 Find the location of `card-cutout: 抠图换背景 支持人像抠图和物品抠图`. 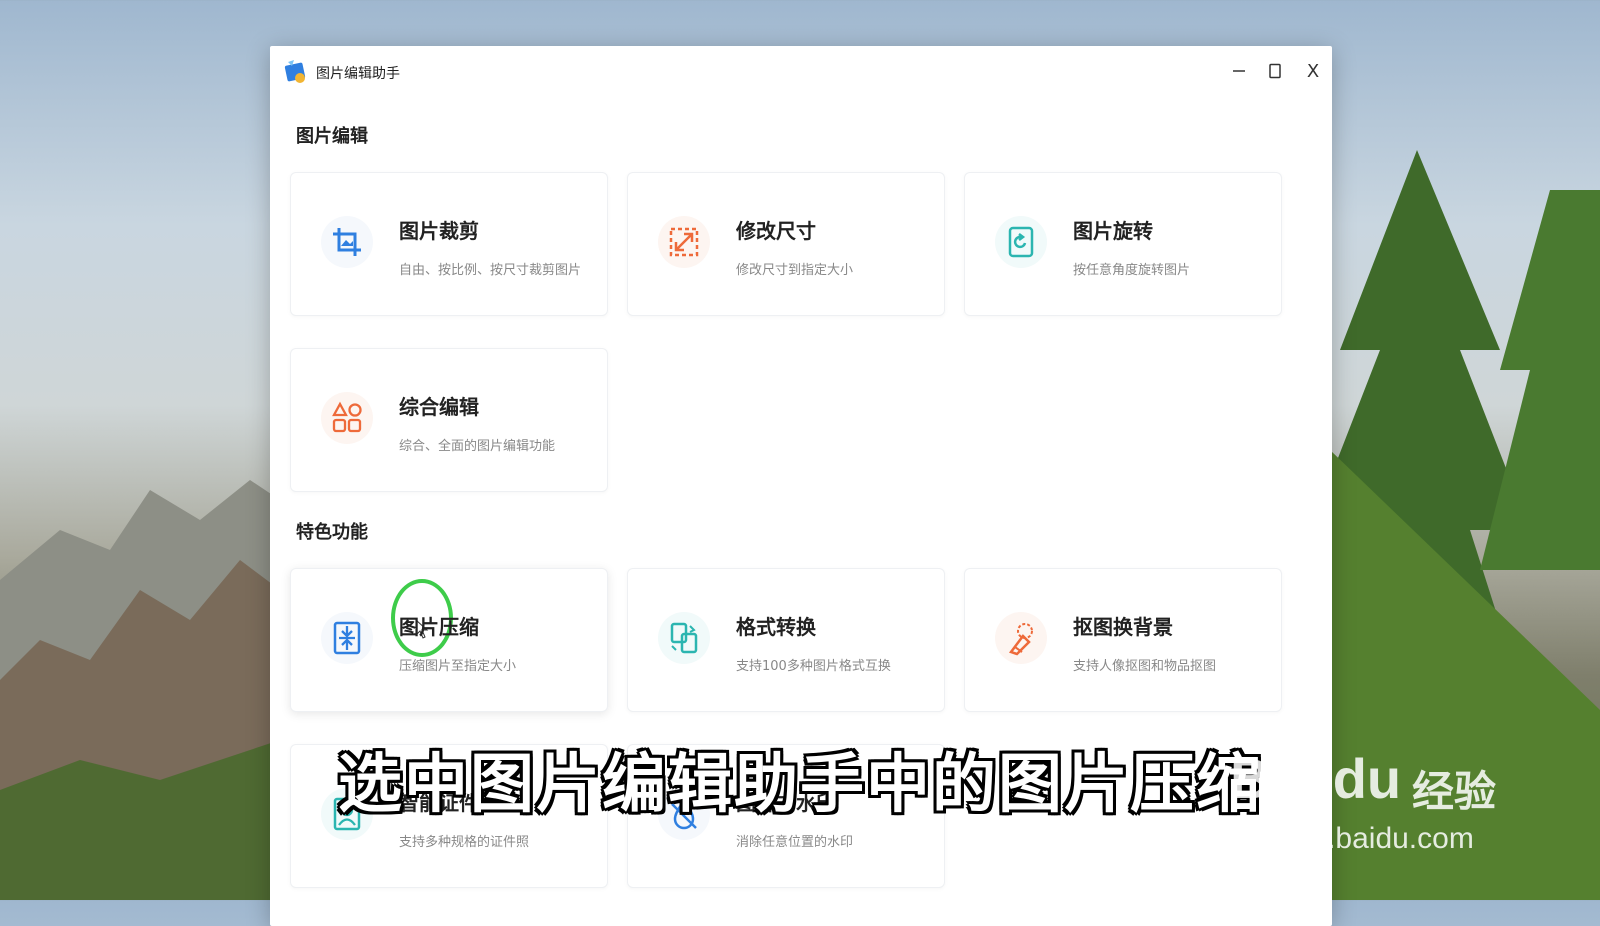

card-cutout: 抠图换背景 支持人像抠图和物品抠图 is located at coordinates (1123, 640).